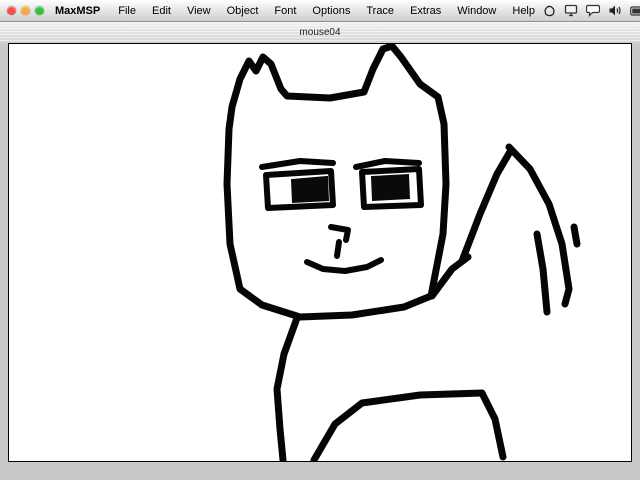 Image resolution: width=640 pixels, height=480 pixels. What do you see at coordinates (338, 249) in the screenshot?
I see `cat-nose-line` at bounding box center [338, 249].